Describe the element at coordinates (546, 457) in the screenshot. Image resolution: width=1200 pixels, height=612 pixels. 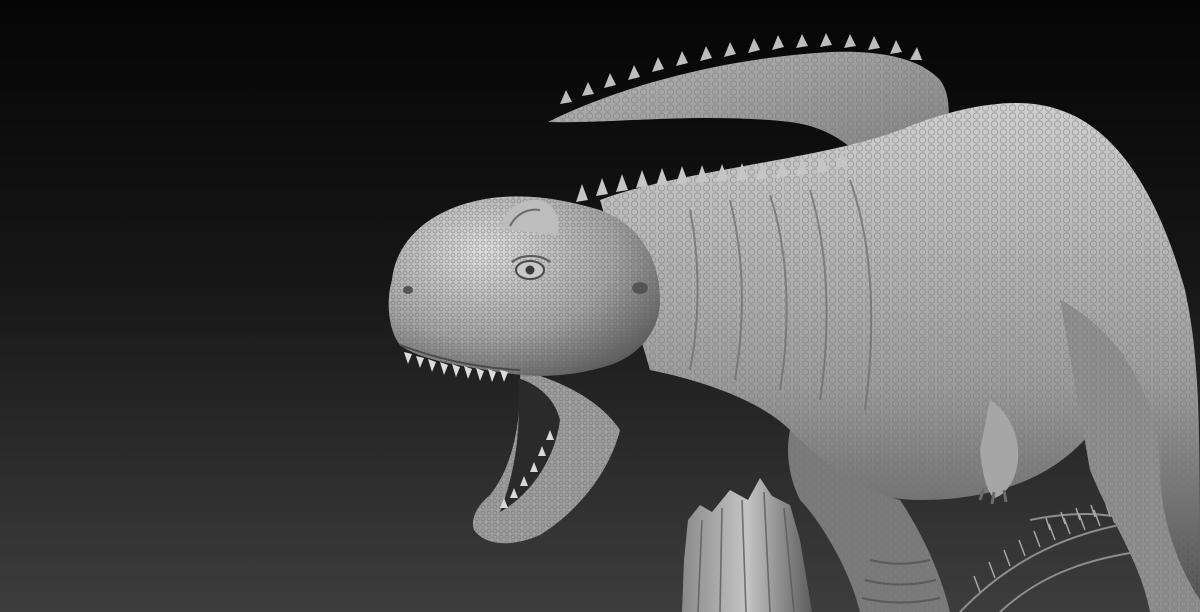
I see `lower-jaw` at that location.